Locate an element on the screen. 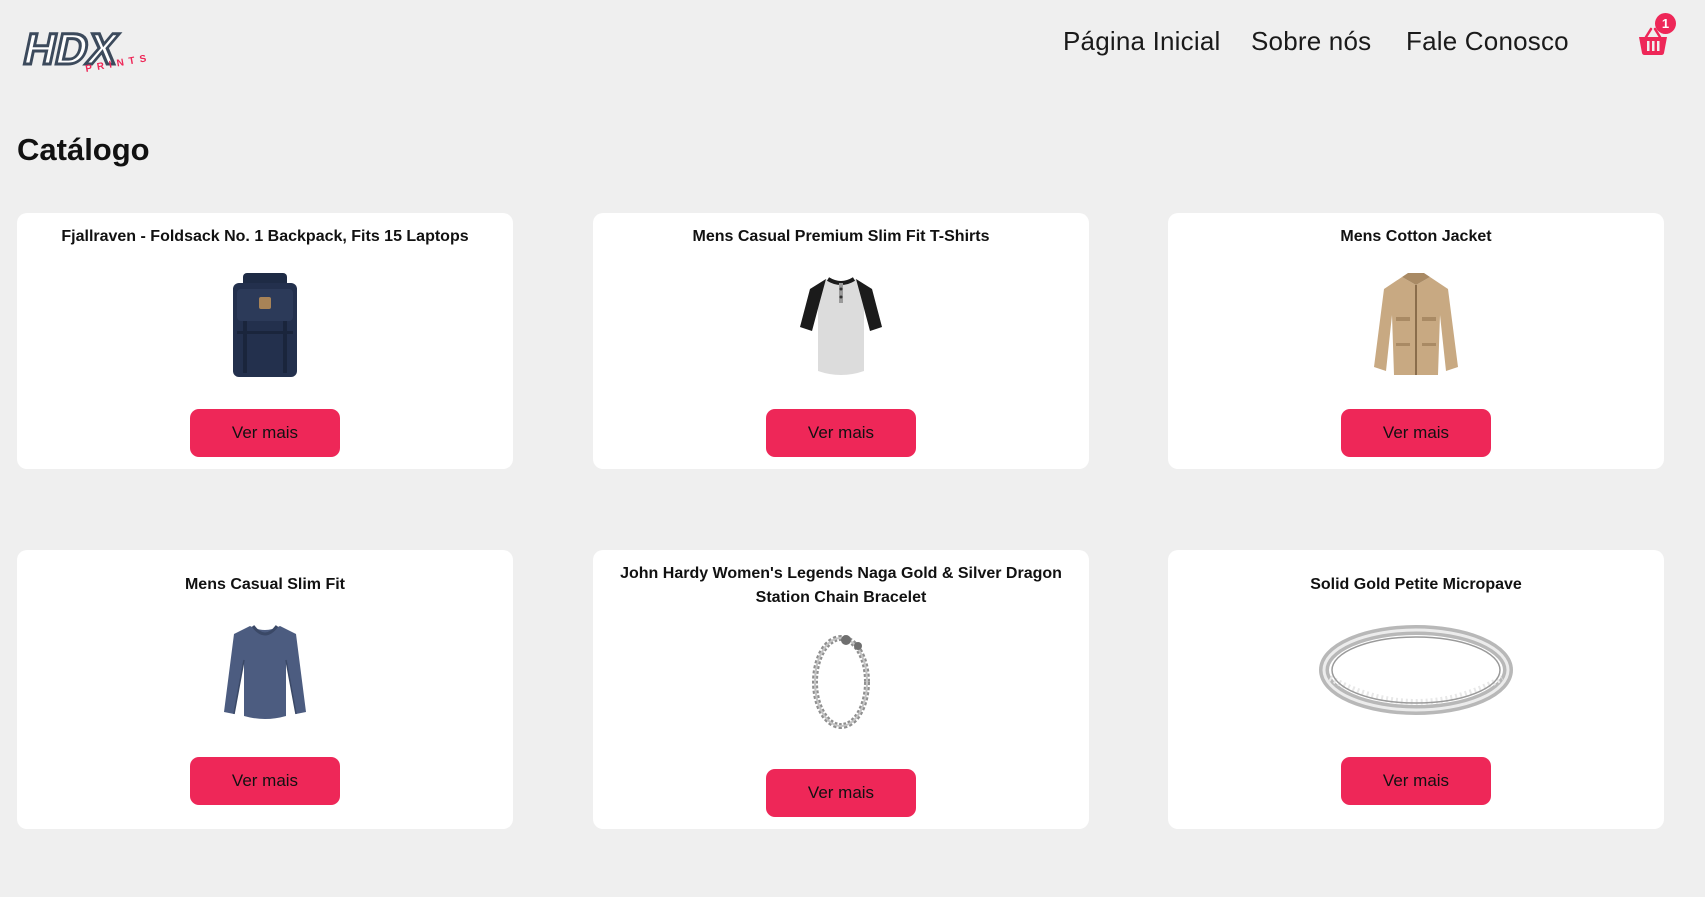 Image resolution: width=1705 pixels, height=897 pixels. product-title: Mens Casual Premium Slim Fit T-Shirts is located at coordinates (841, 236).